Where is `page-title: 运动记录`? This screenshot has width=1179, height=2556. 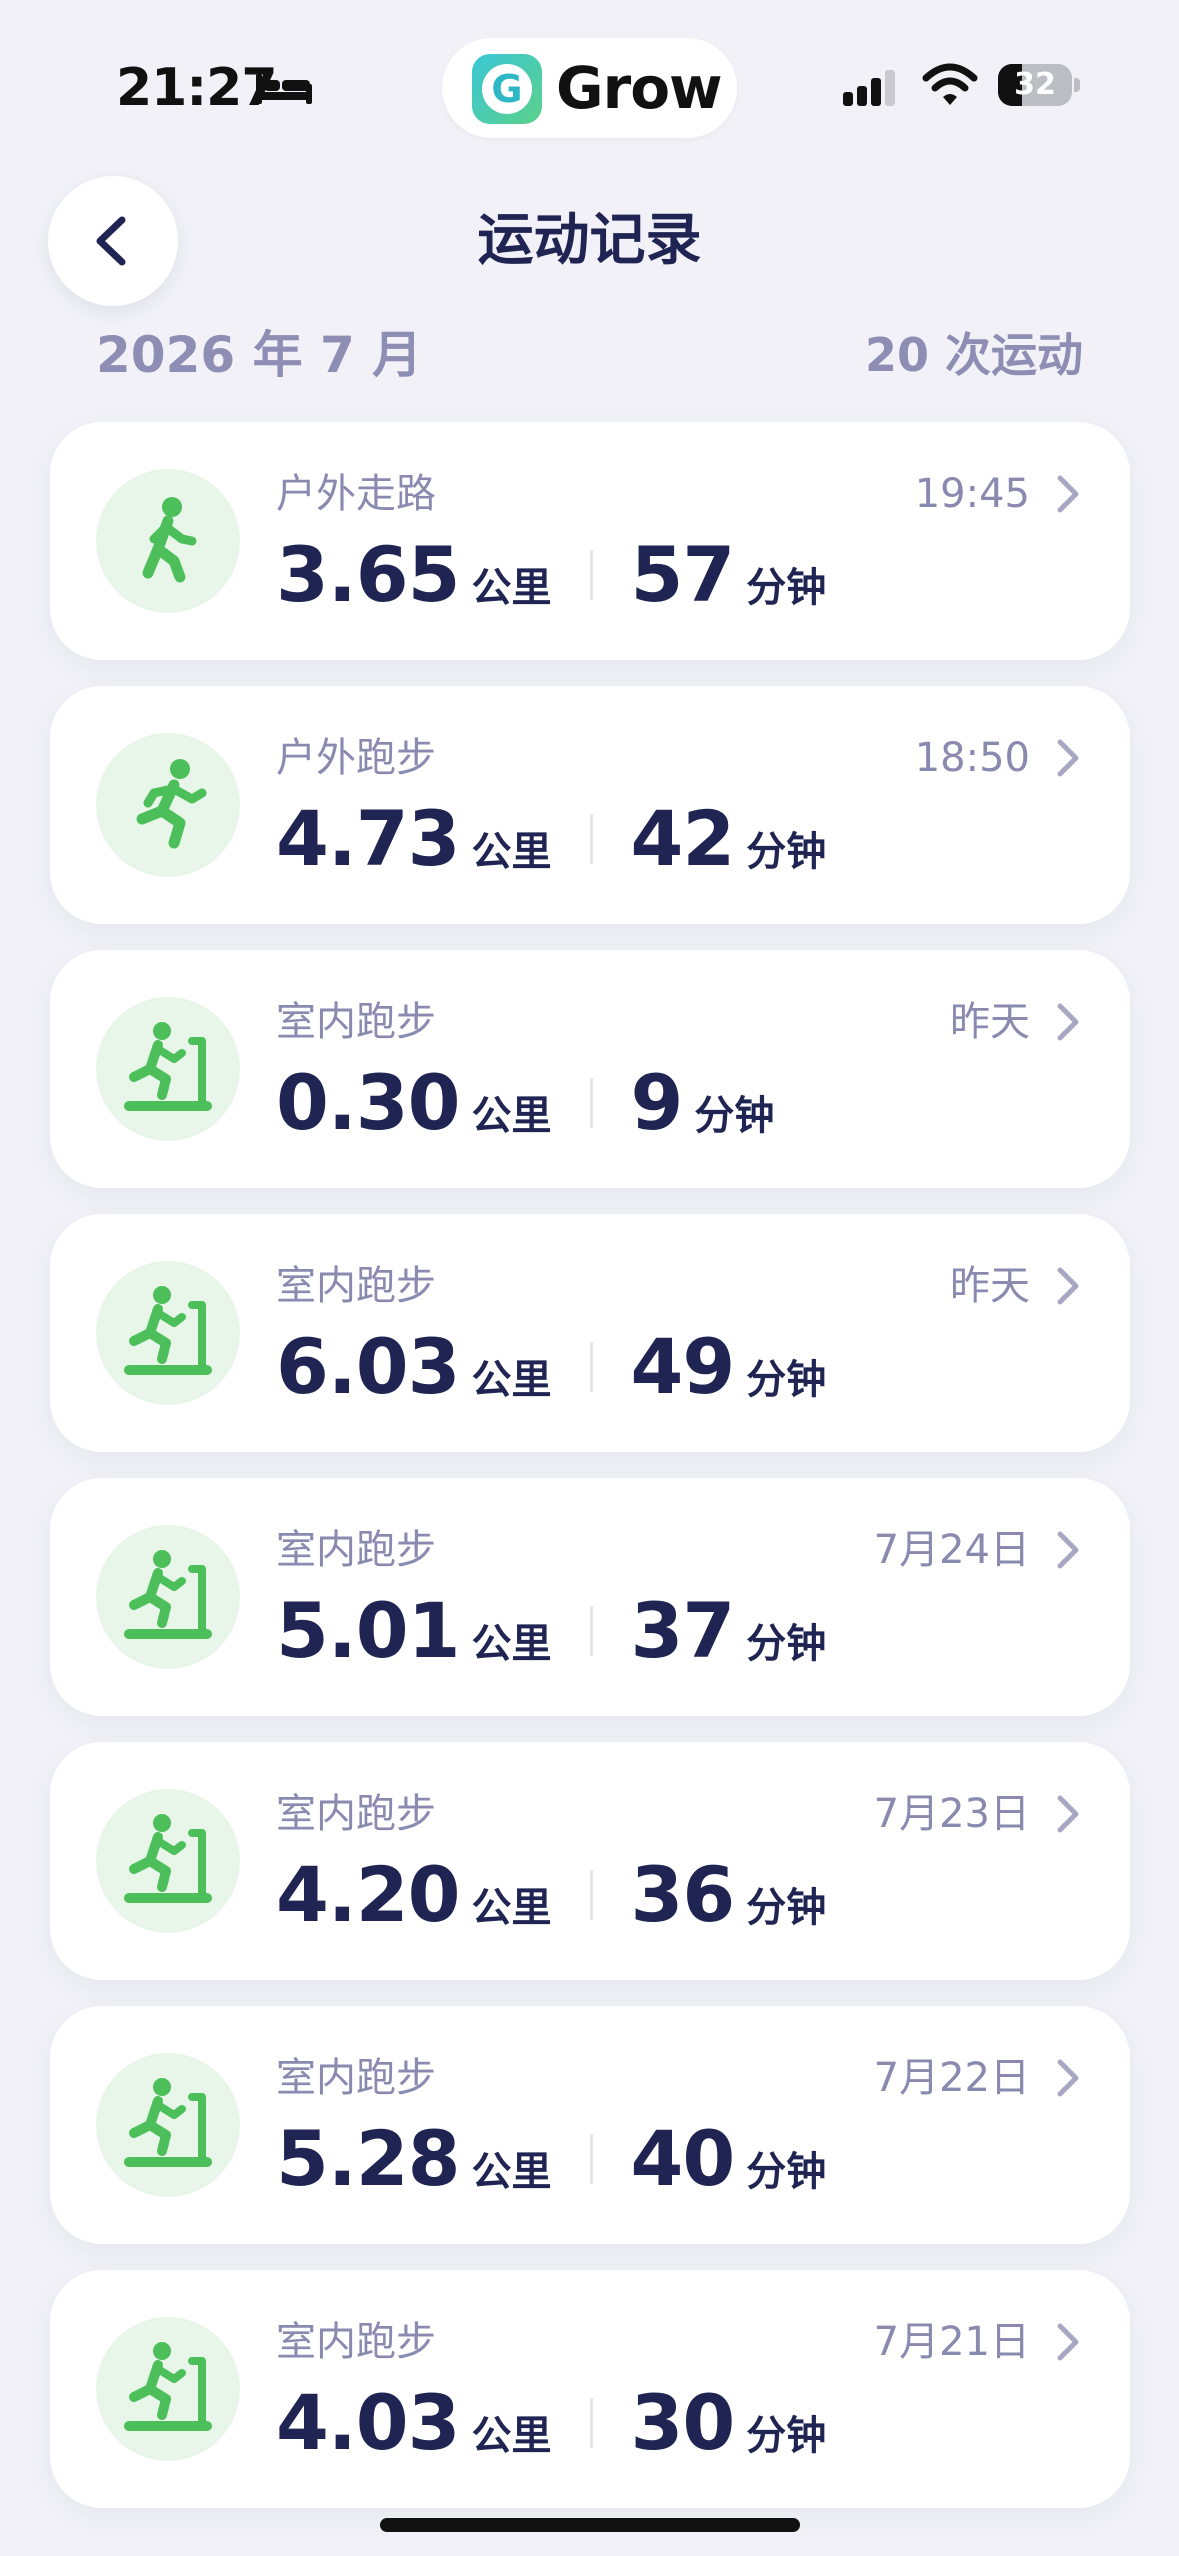
page-title: 运动记录 is located at coordinates (589, 240).